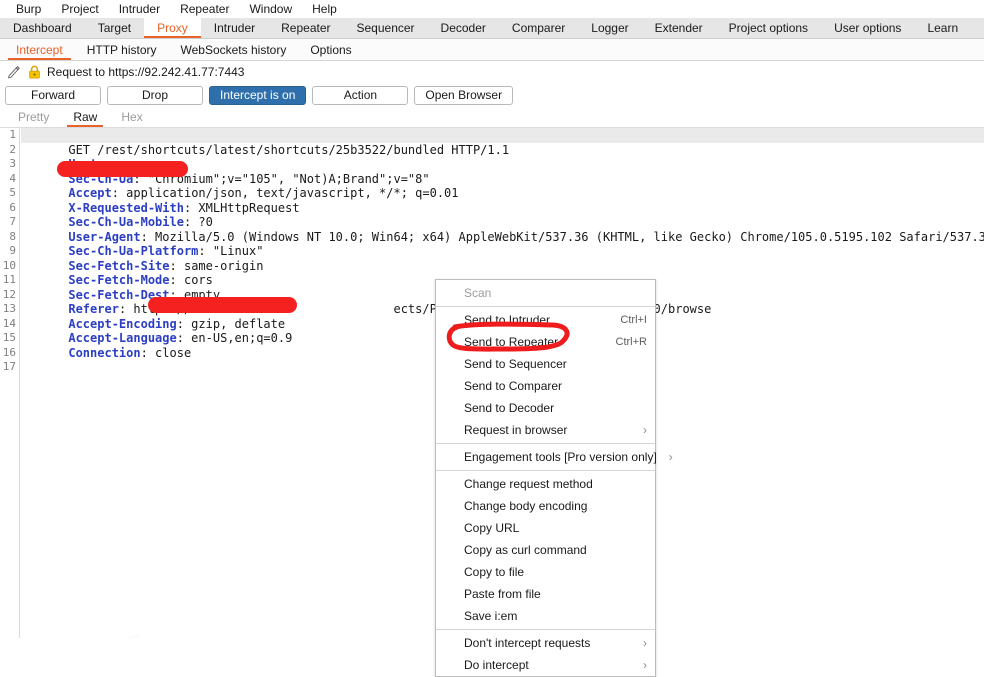 The image size is (984, 677). Describe the element at coordinates (305, 28) in the screenshot. I see `tab-repeater: Repeater` at that location.